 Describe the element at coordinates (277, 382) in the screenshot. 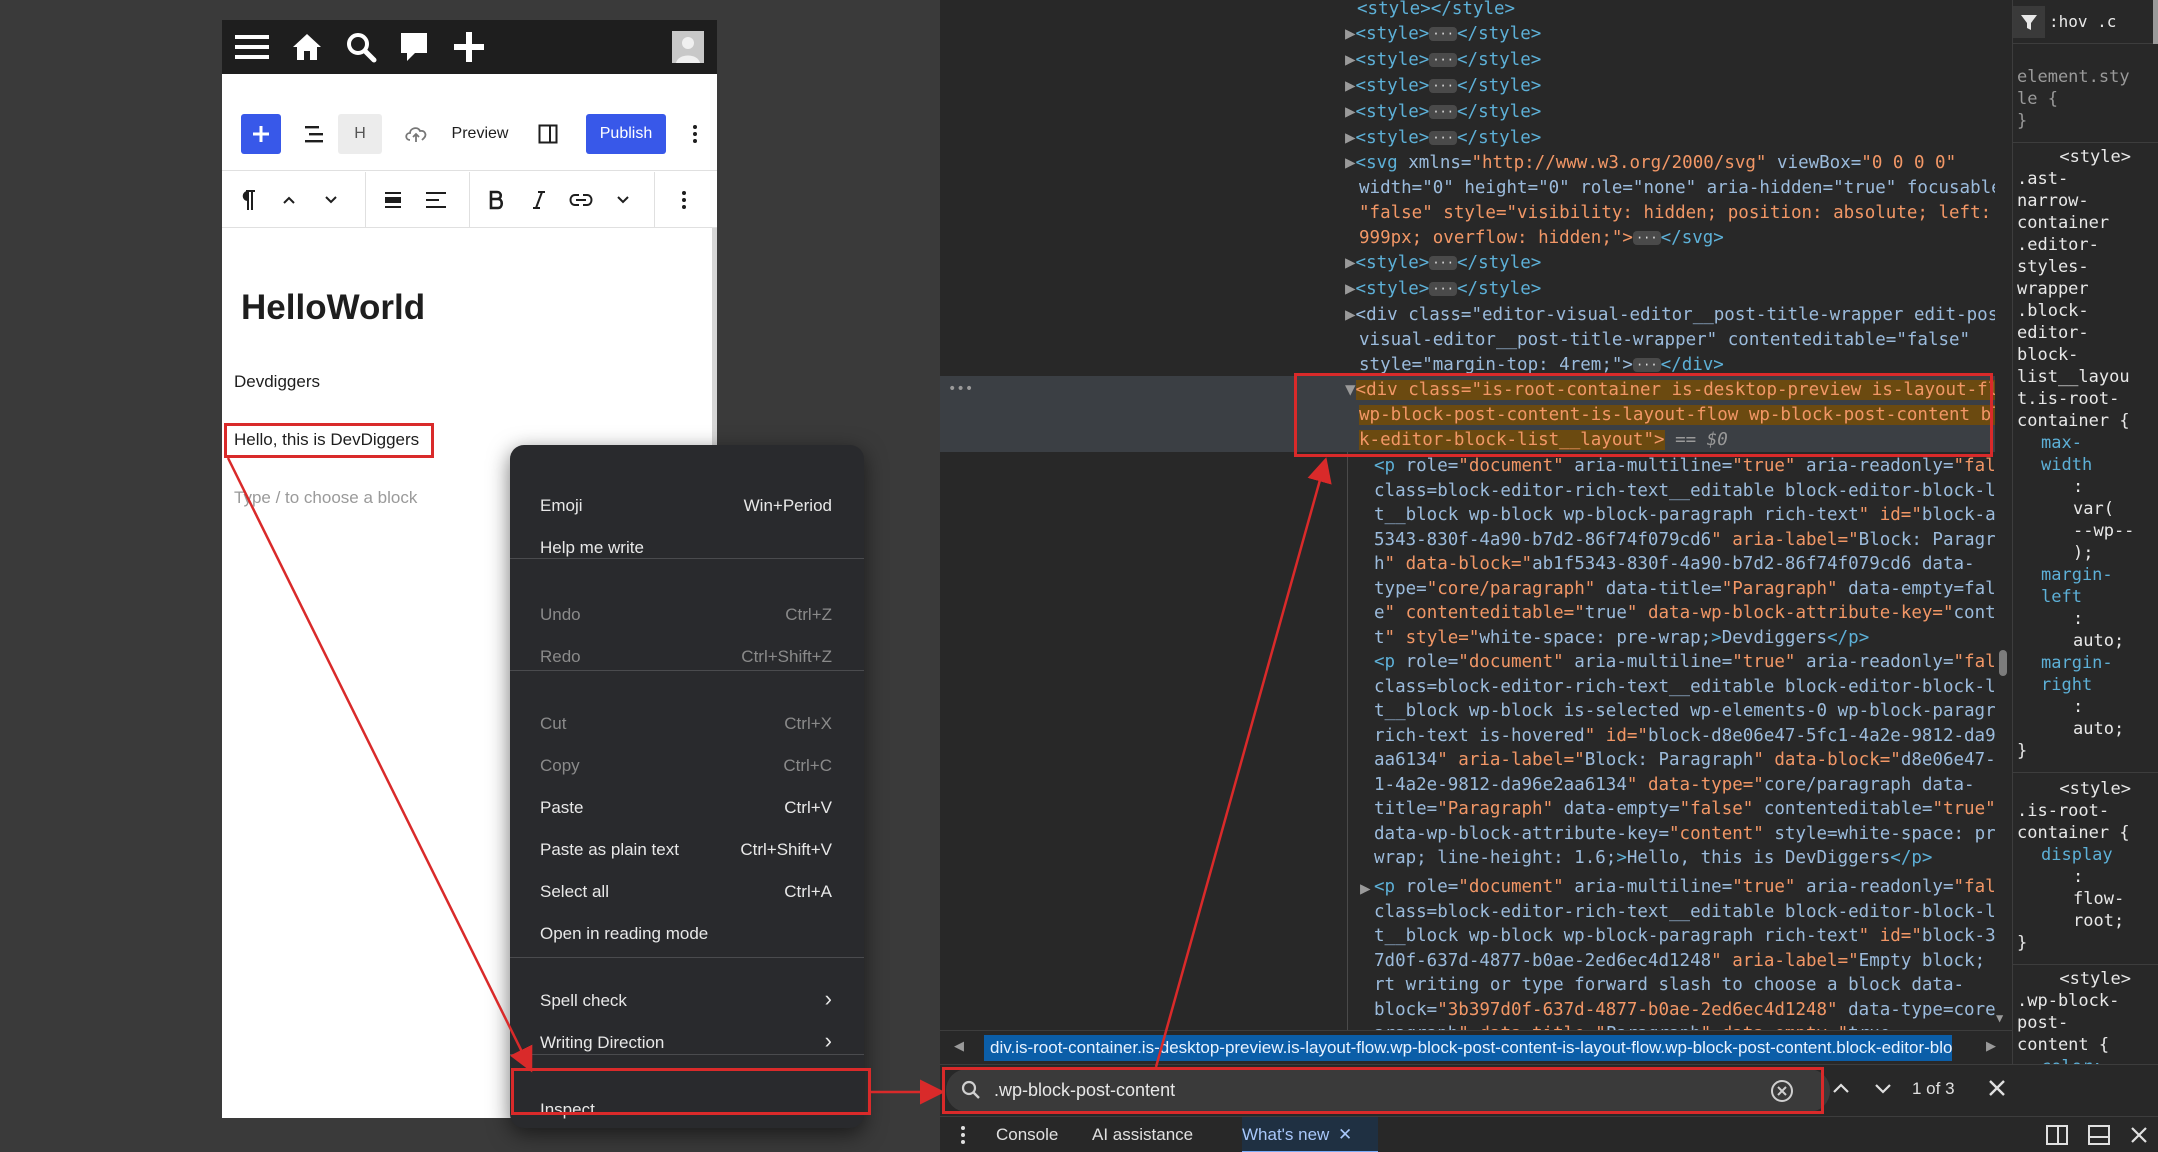

I see `paragraph-block: Devdiggers` at that location.